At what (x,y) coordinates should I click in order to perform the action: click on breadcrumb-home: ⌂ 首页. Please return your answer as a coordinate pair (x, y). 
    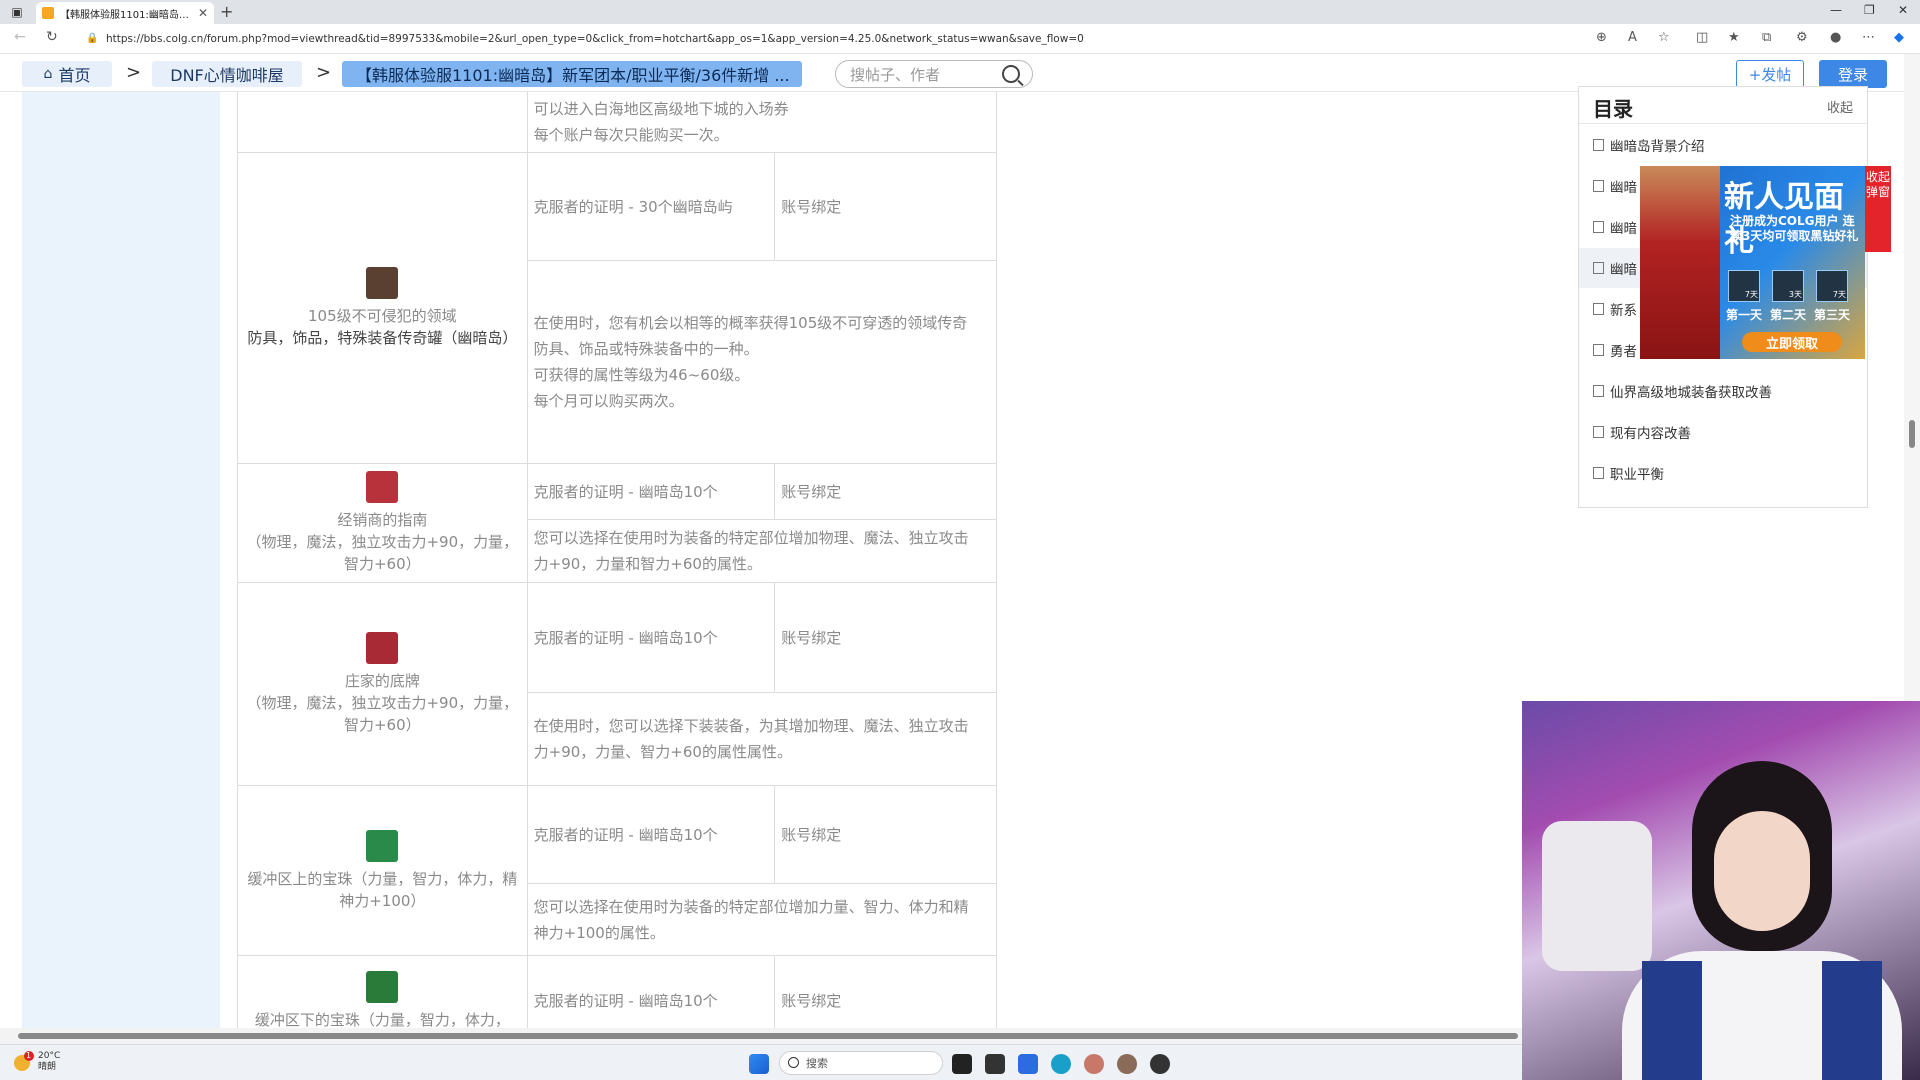
    Looking at the image, I should click on (67, 74).